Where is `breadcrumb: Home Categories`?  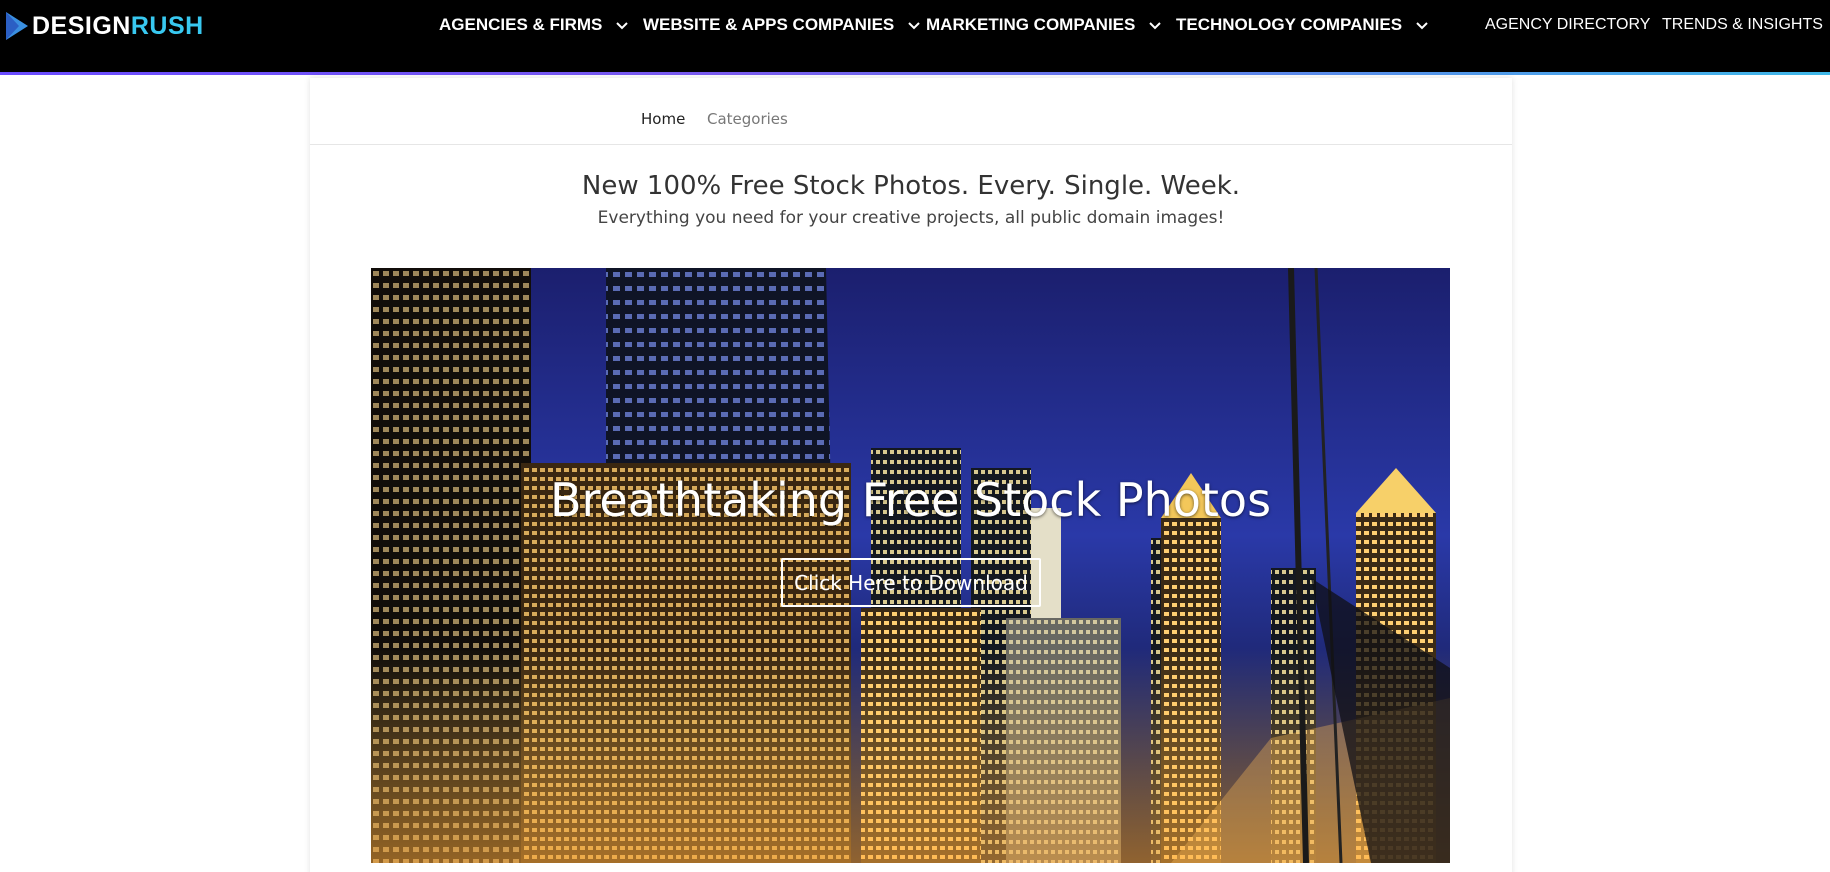 breadcrumb: Home Categories is located at coordinates (911, 111).